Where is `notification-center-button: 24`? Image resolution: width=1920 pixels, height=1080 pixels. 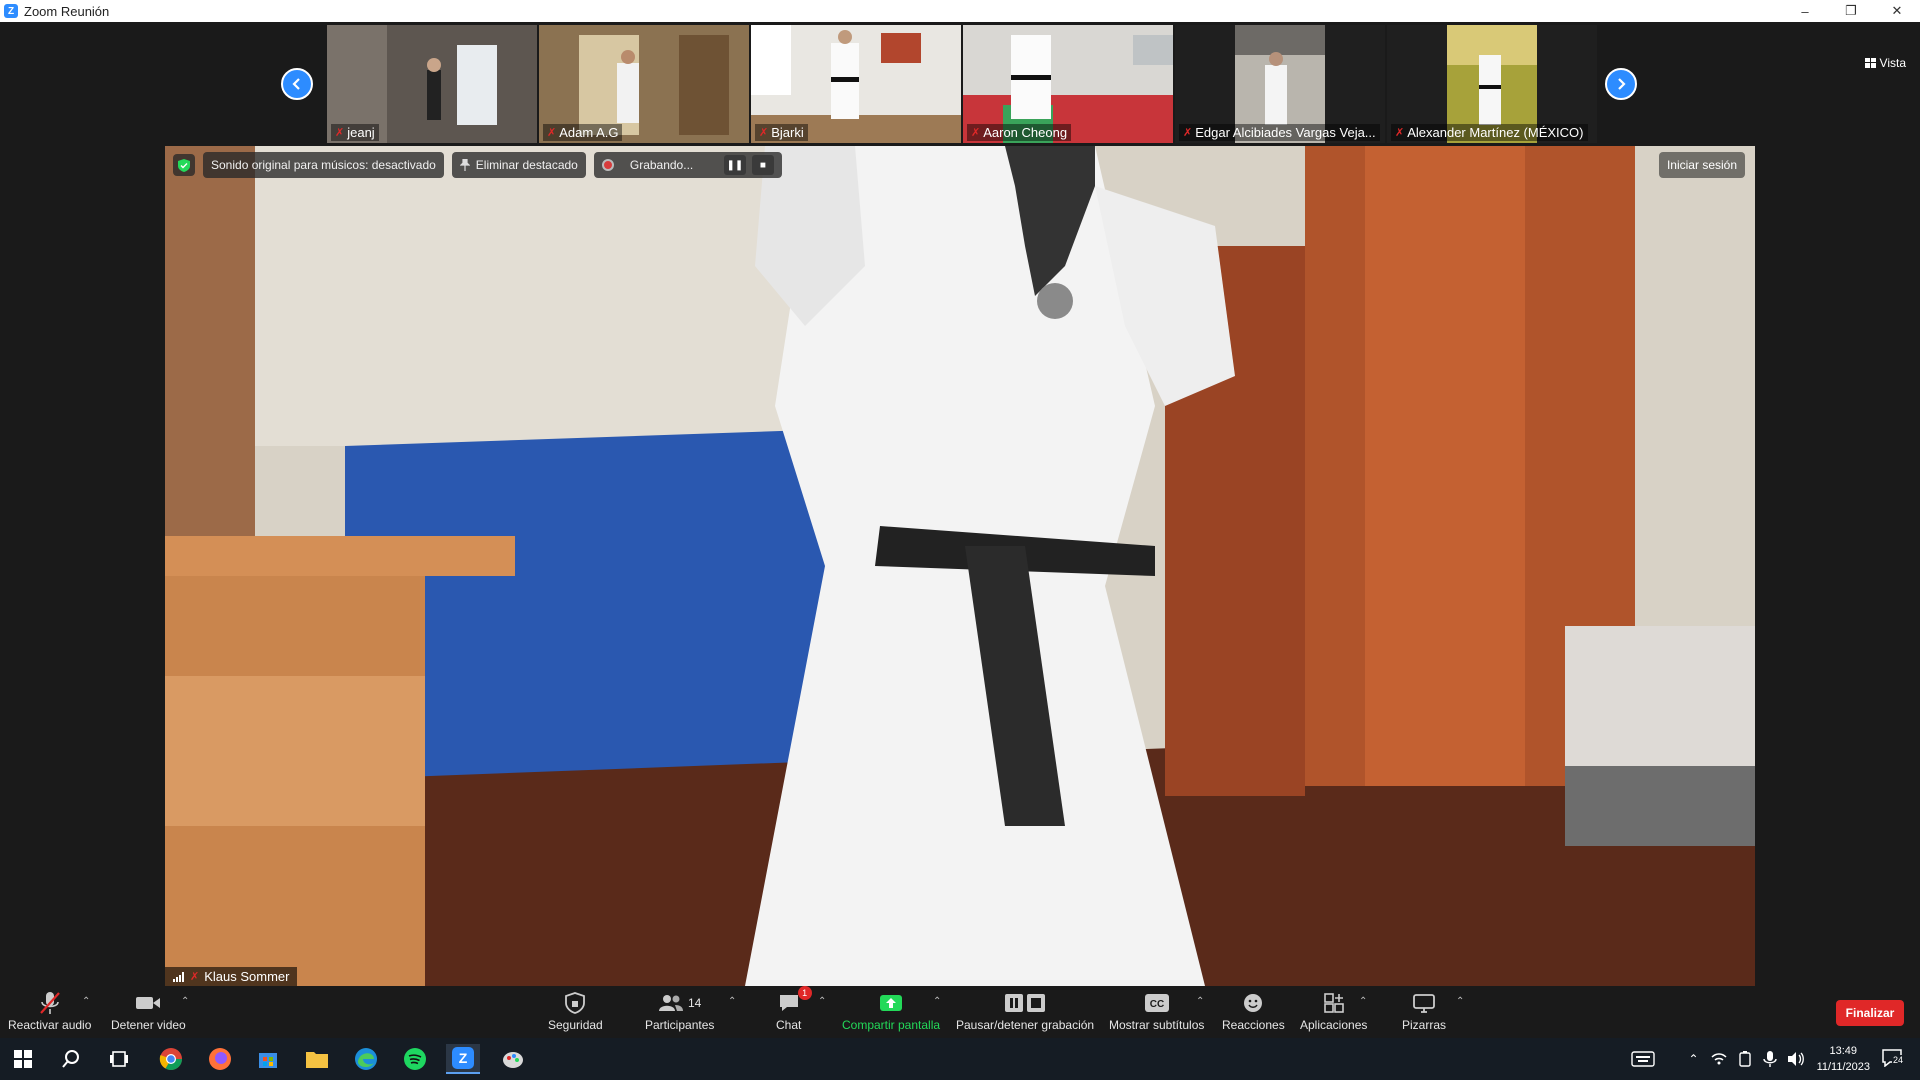 notification-center-button: 24 is located at coordinates (1893, 1059).